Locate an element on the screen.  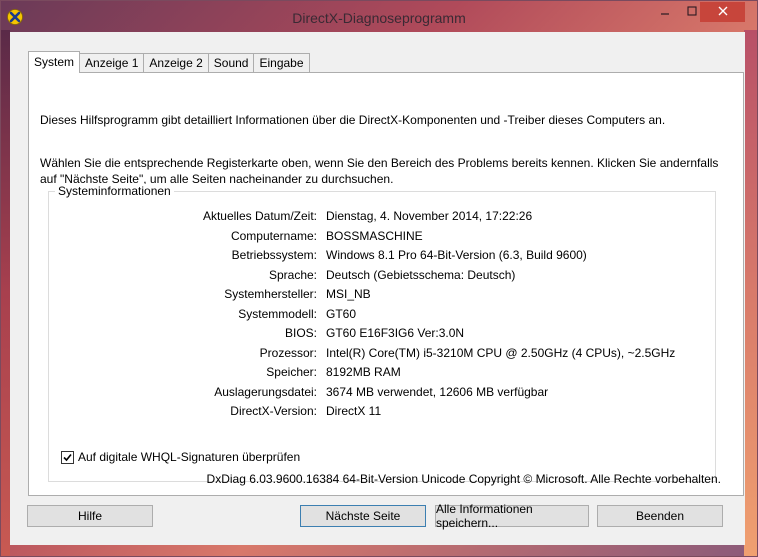
minimize-button is located at coordinates (664, 12).